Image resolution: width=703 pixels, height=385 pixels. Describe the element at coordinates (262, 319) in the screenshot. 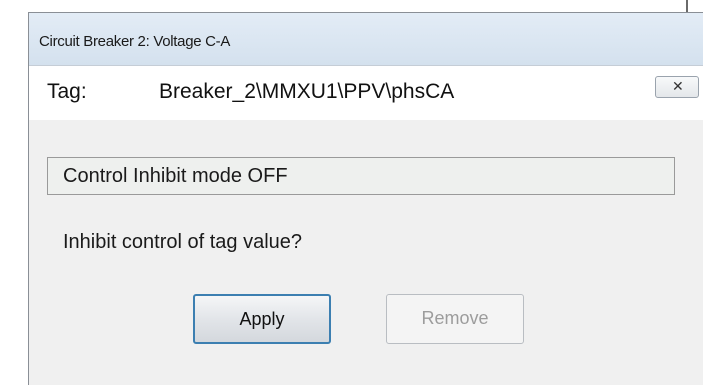

I see `apply-button: Apply` at that location.